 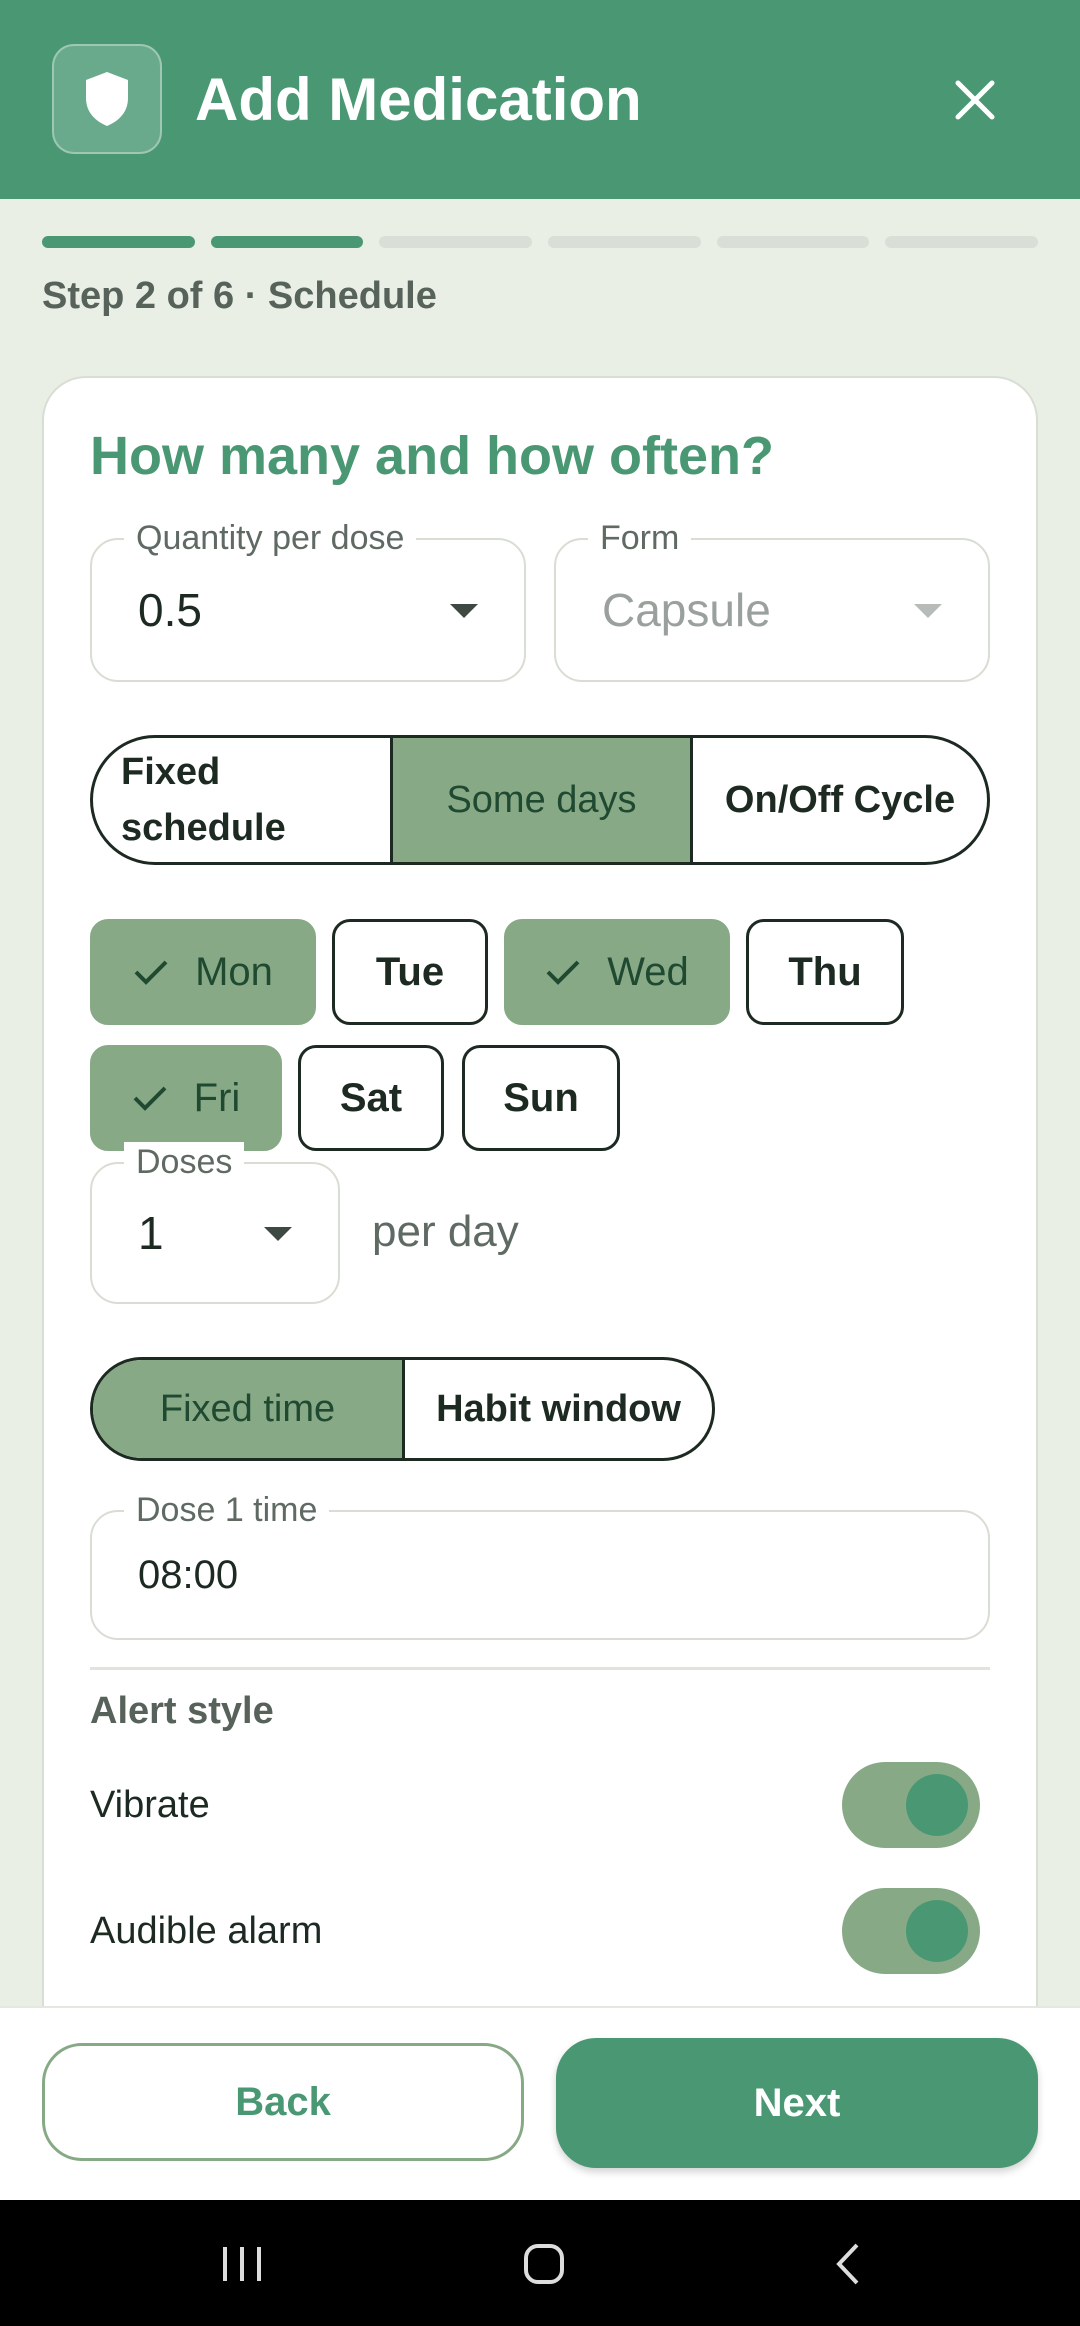 What do you see at coordinates (242, 2264) in the screenshot?
I see `recent-apps-icon` at bounding box center [242, 2264].